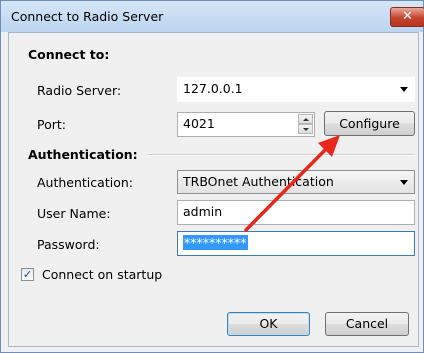 This screenshot has height=353, width=424. What do you see at coordinates (286, 189) in the screenshot?
I see `annotation-arrow-line` at bounding box center [286, 189].